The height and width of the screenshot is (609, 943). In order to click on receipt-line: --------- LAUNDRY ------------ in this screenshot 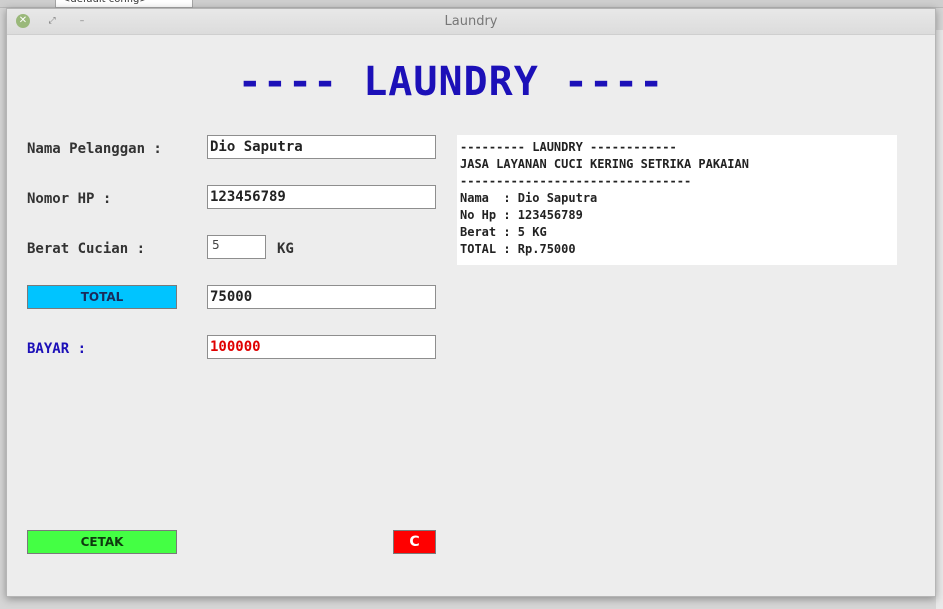, I will do `click(568, 147)`.